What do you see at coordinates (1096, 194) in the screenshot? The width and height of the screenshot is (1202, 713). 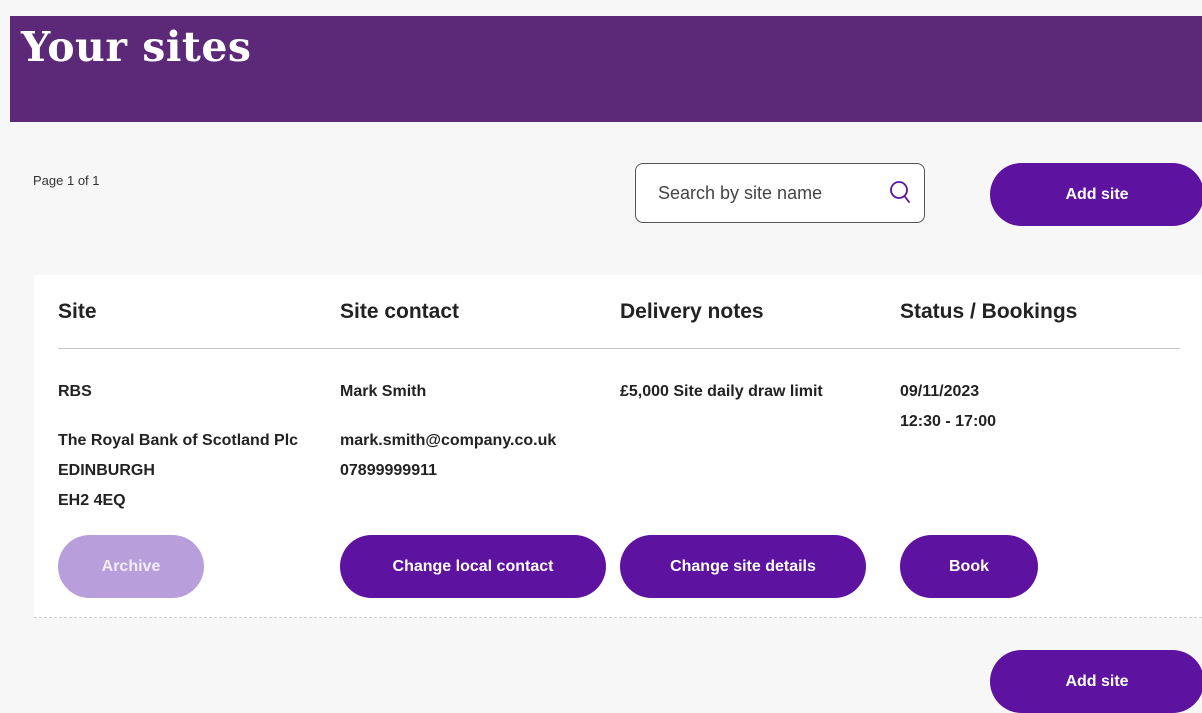 I see `add-site-button: Add site` at bounding box center [1096, 194].